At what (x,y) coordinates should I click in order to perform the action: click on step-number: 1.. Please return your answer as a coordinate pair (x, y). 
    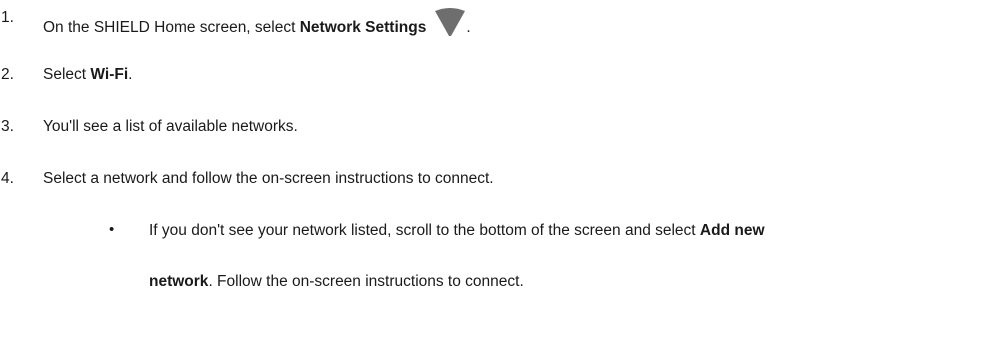
    Looking at the image, I should click on (7, 17).